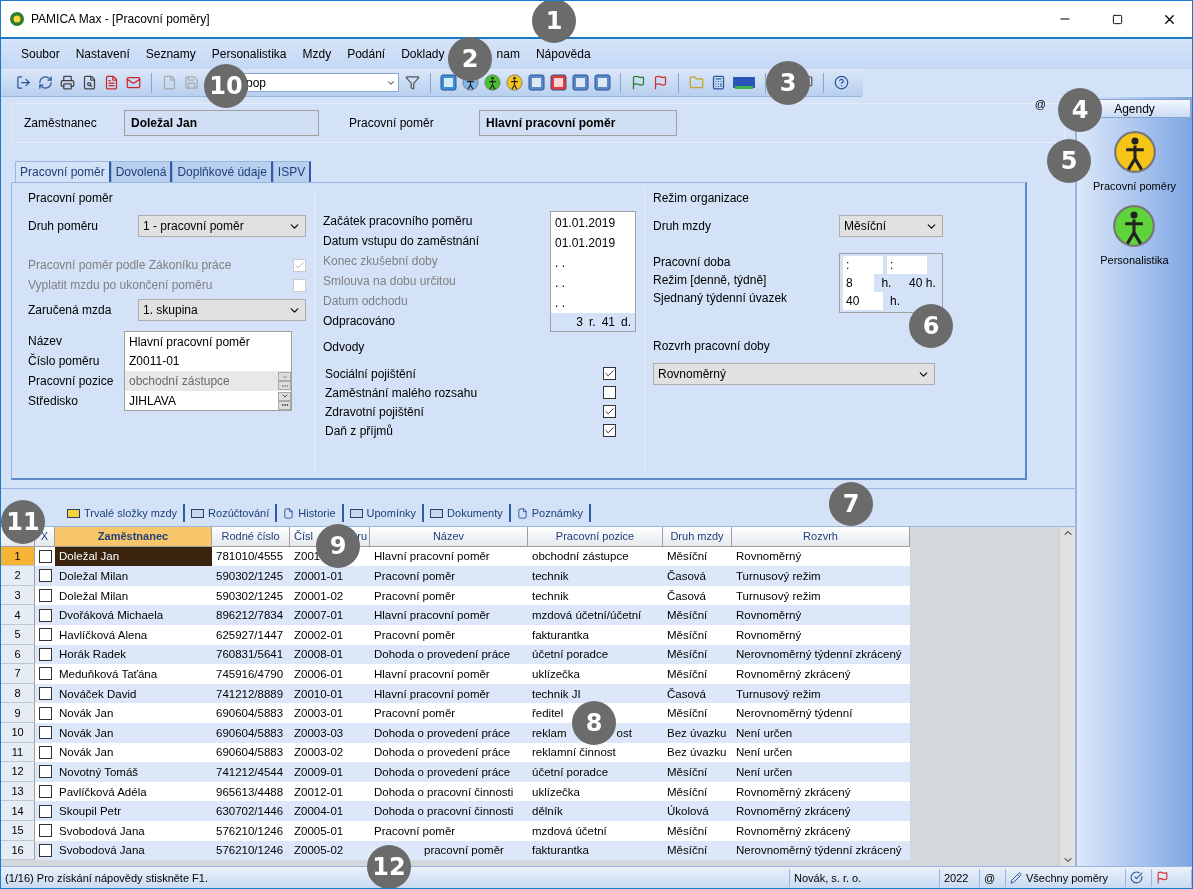  I want to click on partial-text: pracovní poměr, so click(464, 850).